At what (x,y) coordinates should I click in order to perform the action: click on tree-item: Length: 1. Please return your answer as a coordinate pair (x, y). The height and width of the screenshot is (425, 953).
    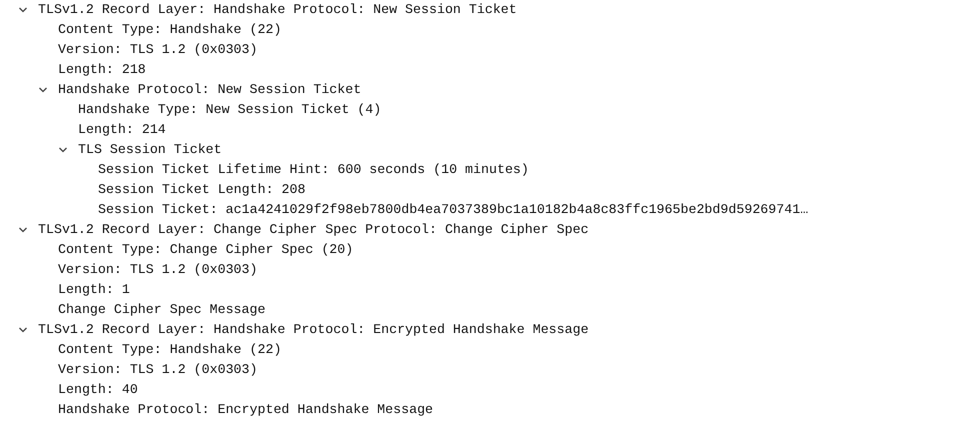
    Looking at the image, I should click on (94, 290).